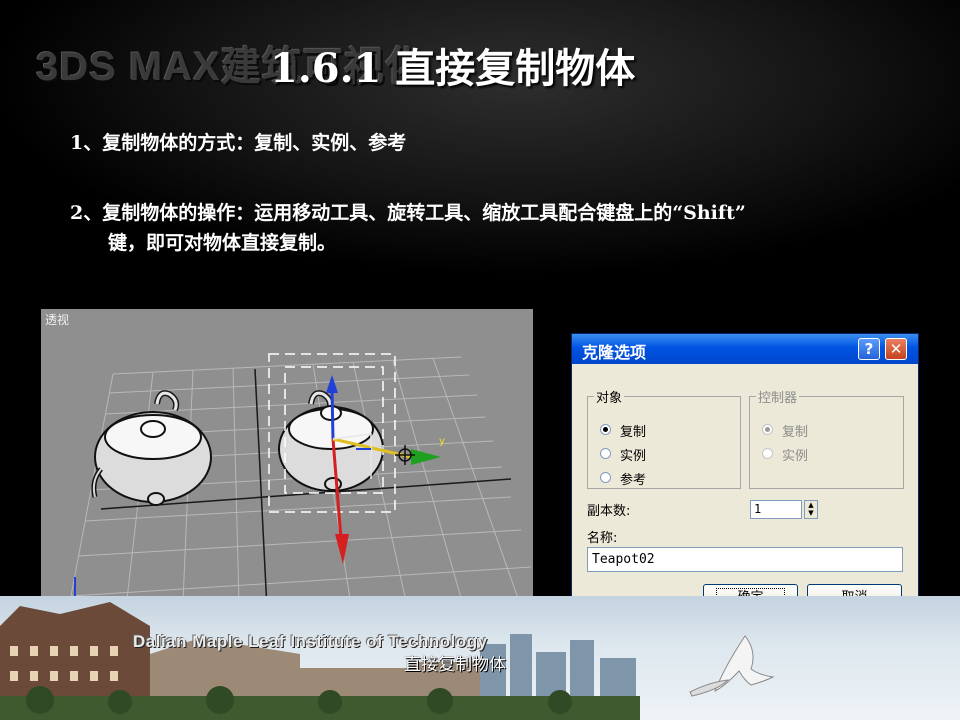 The image size is (960, 720). What do you see at coordinates (455, 665) in the screenshot?
I see `footer-caption: 直接复制物体` at bounding box center [455, 665].